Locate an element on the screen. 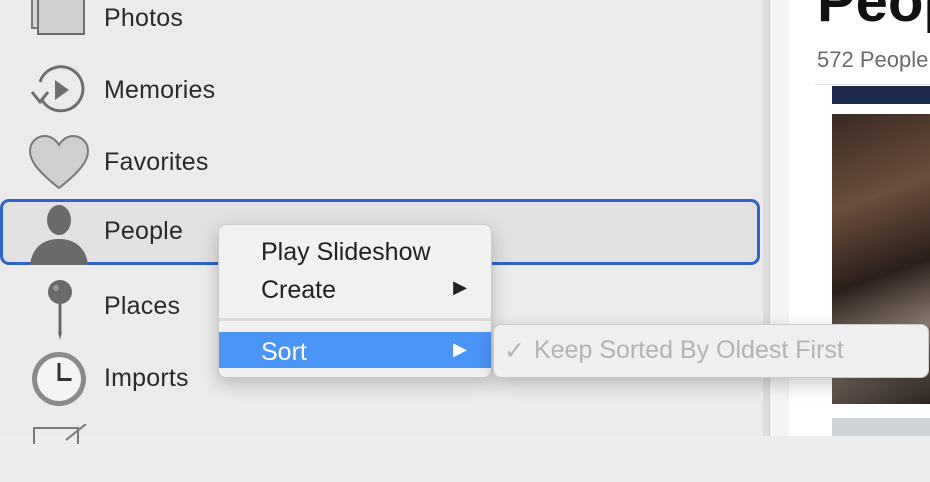 The height and width of the screenshot is (482, 930). heart-icon is located at coordinates (59, 163).